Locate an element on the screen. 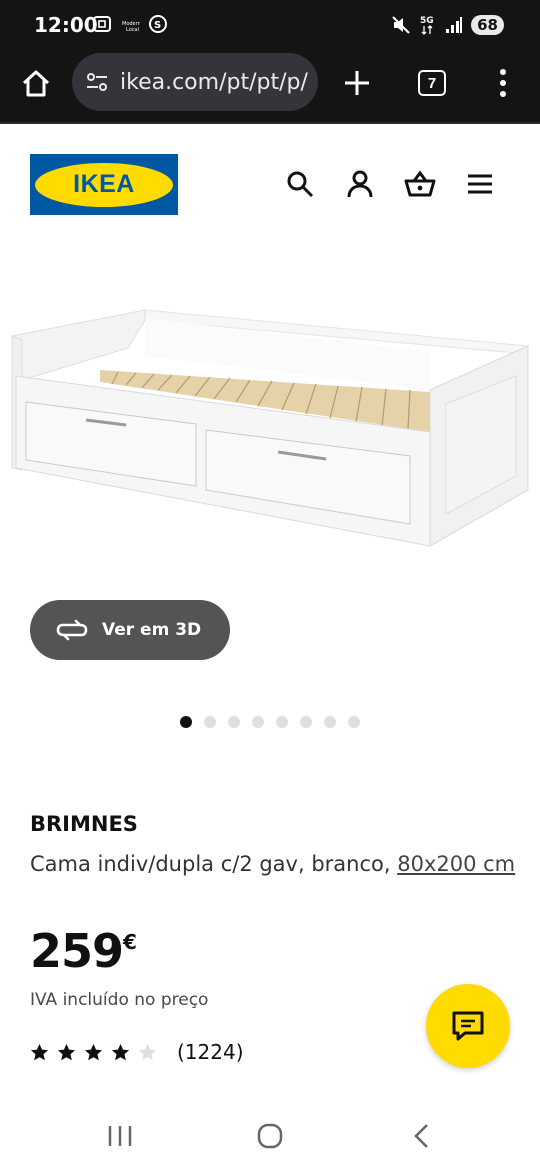 This screenshot has width=540, height=1170. view-3d-label: Ver em 3D is located at coordinates (152, 630).